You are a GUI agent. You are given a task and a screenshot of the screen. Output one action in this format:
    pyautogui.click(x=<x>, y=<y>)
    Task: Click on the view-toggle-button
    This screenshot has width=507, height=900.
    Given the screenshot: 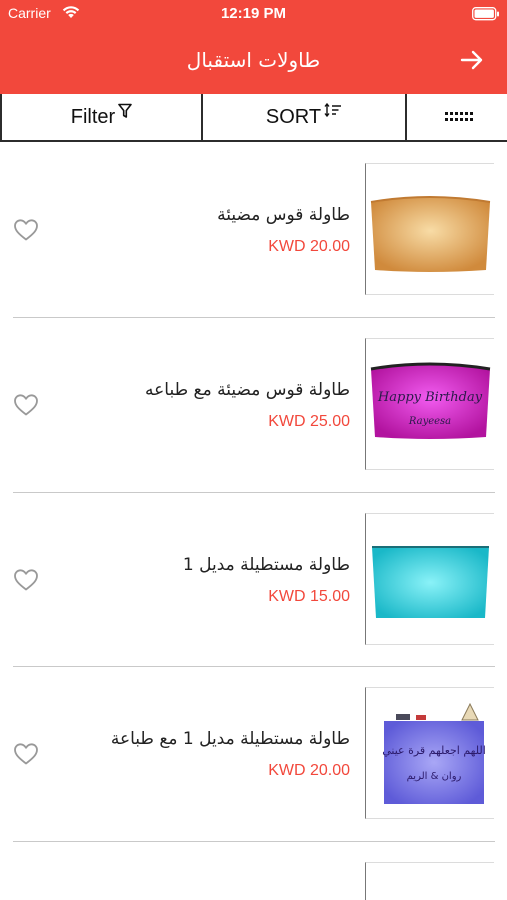 What is the action you would take?
    pyautogui.click(x=457, y=117)
    